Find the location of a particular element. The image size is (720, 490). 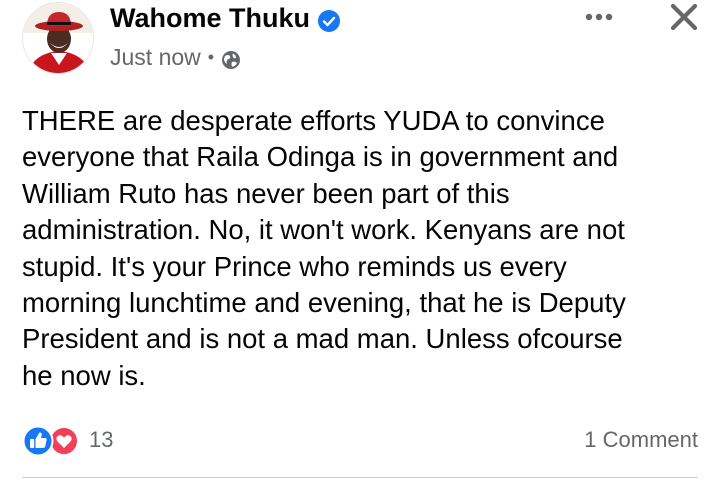

author-name: Wahome Thuku is located at coordinates (210, 18).